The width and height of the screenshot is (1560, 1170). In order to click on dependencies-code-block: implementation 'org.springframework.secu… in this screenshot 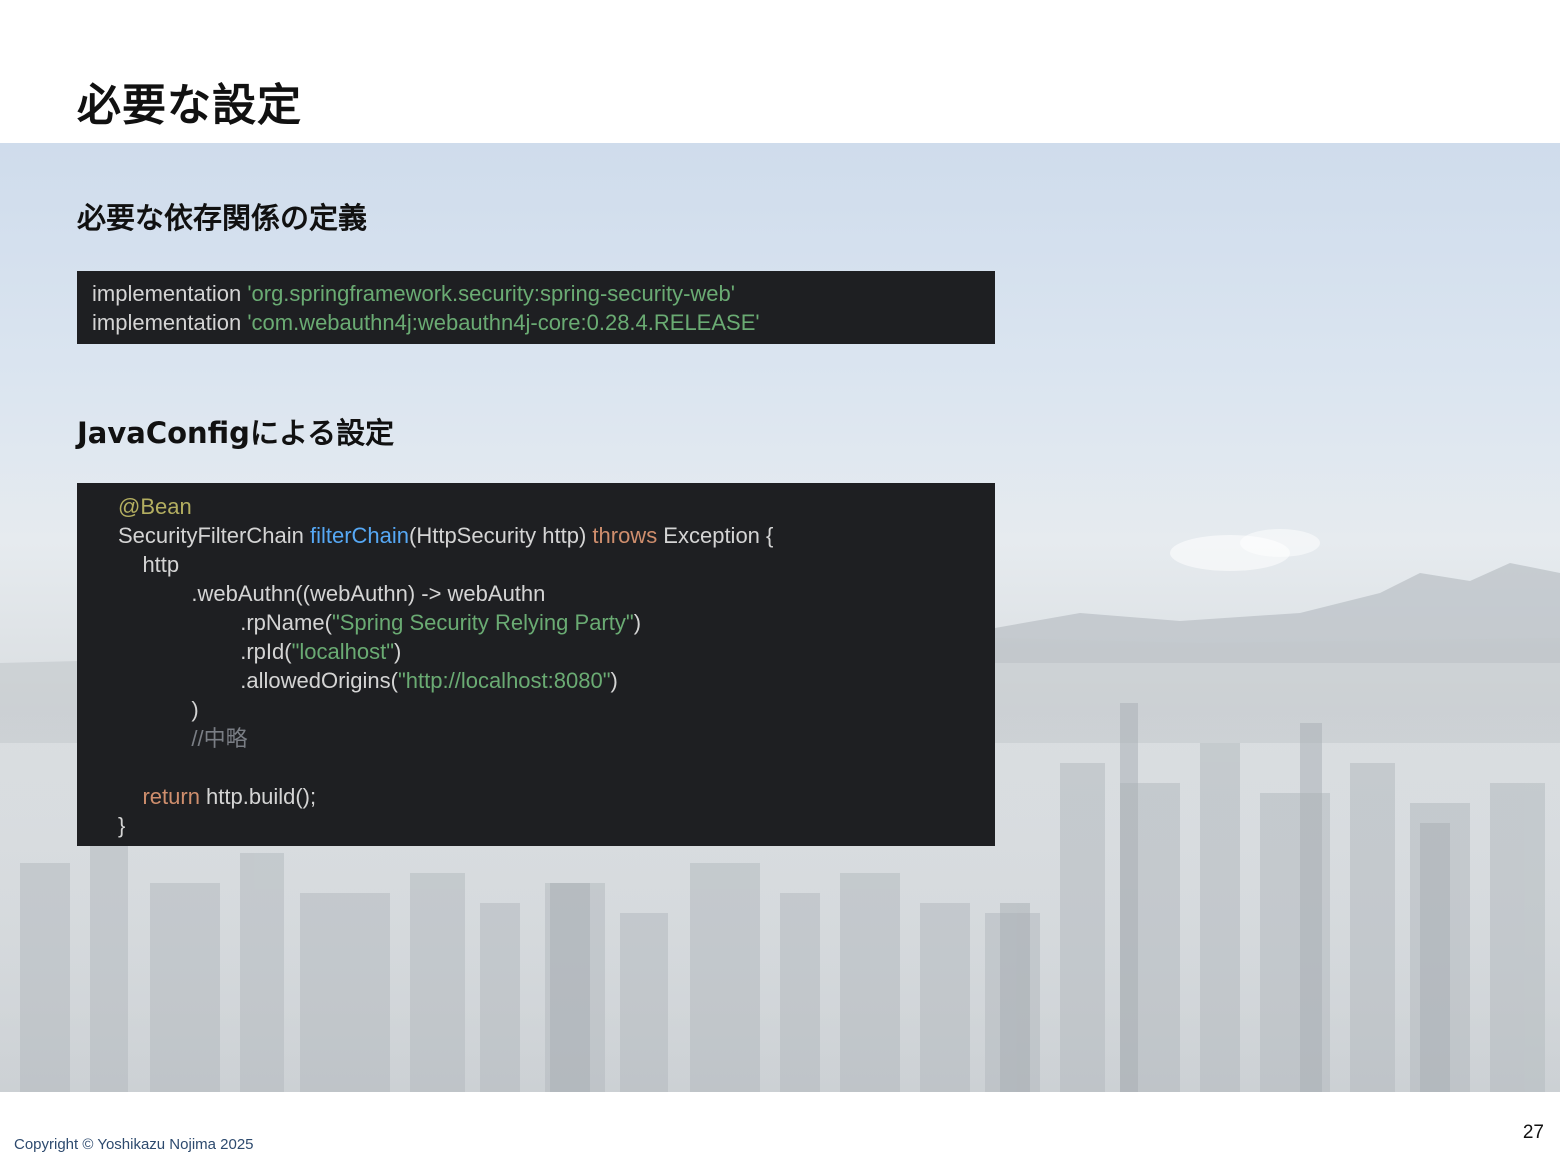, I will do `click(536, 307)`.